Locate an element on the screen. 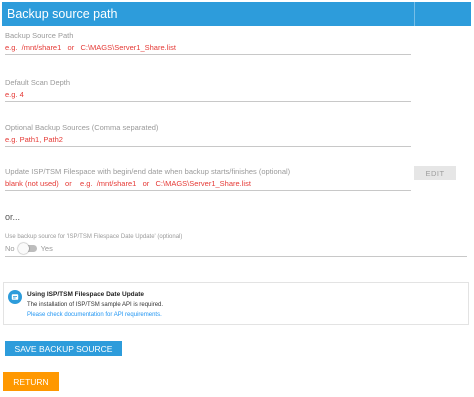 This screenshot has height=397, width=474. scan-depth-field: Default Scan Depth is located at coordinates (208, 90).